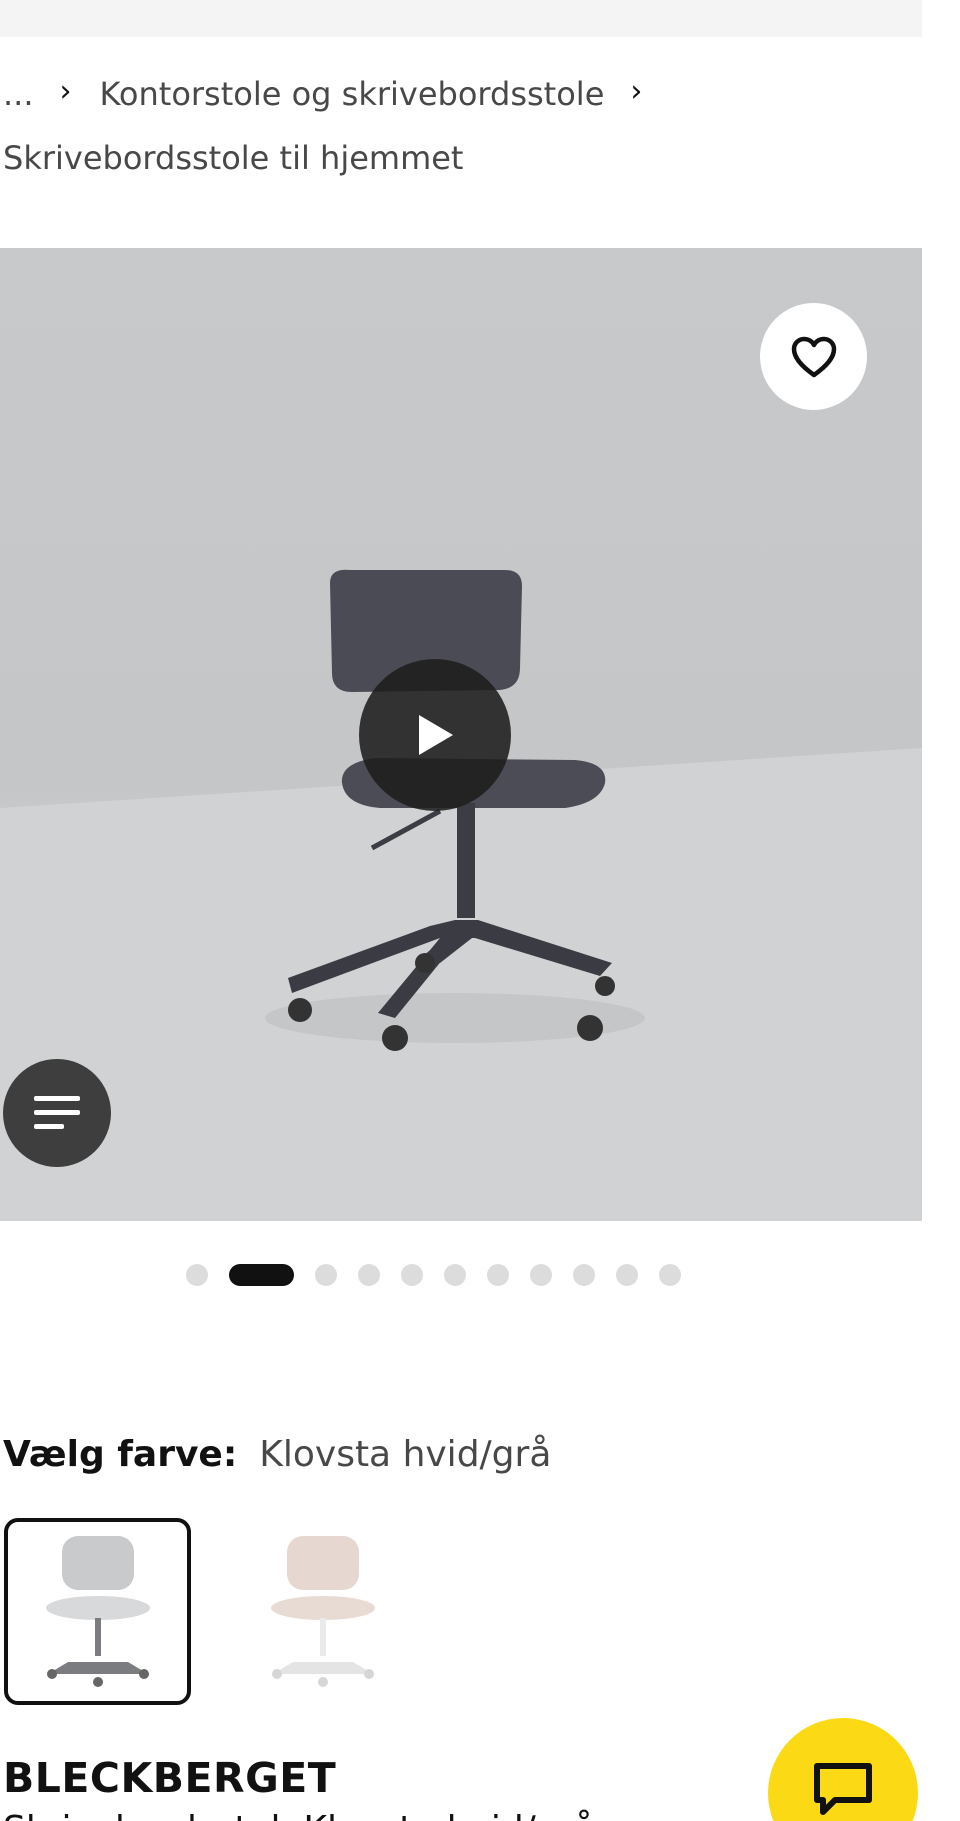 This screenshot has width=960, height=1821. I want to click on chat-button, so click(843, 1769).